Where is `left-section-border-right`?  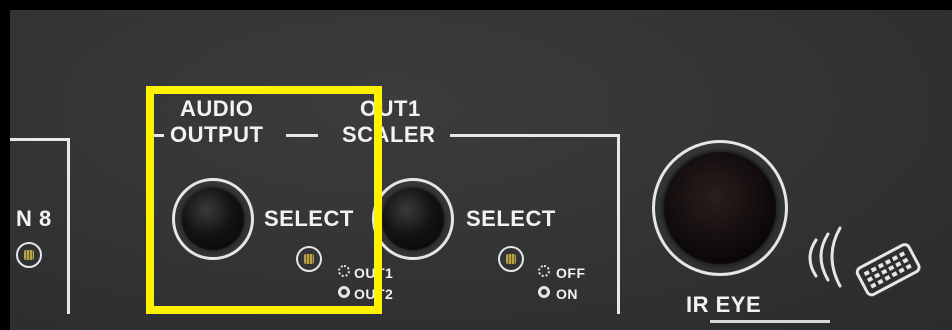 left-section-border-right is located at coordinates (68, 226).